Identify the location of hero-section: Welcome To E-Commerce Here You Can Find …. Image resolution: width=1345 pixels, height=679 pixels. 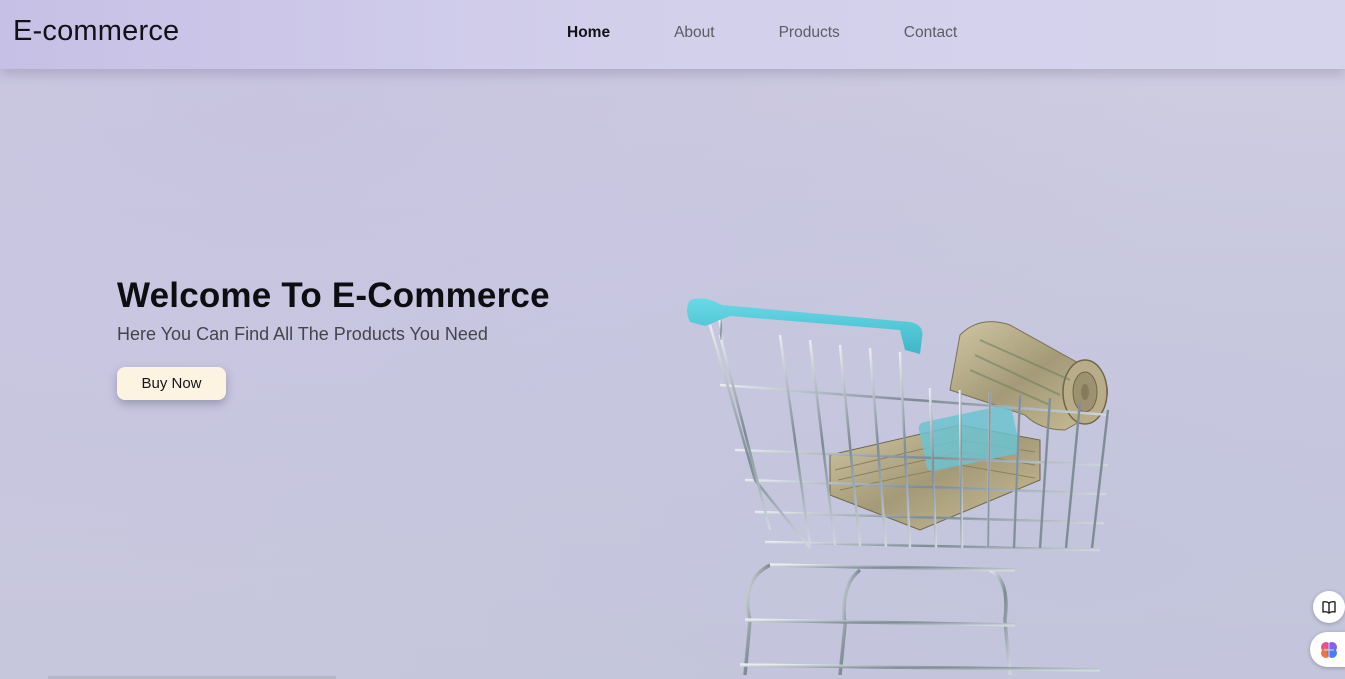
(367, 338).